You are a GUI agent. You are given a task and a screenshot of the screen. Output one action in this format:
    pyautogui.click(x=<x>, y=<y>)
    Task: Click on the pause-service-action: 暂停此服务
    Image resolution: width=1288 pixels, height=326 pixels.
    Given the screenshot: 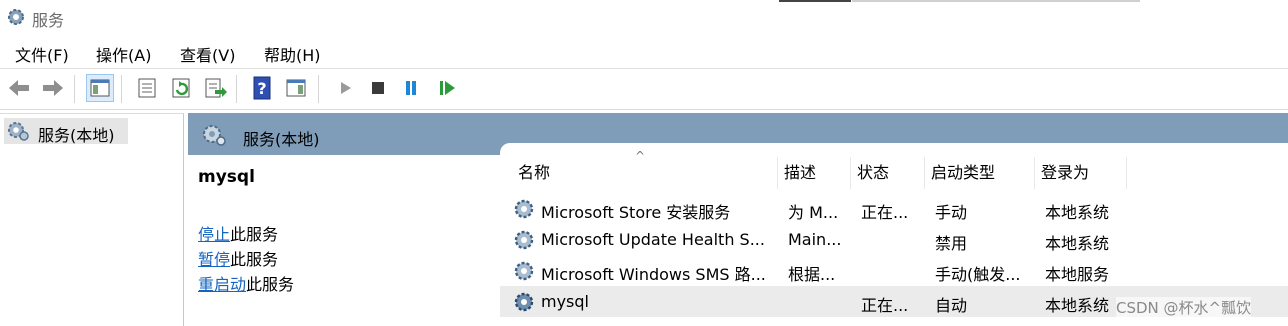 What is the action you would take?
    pyautogui.click(x=238, y=258)
    